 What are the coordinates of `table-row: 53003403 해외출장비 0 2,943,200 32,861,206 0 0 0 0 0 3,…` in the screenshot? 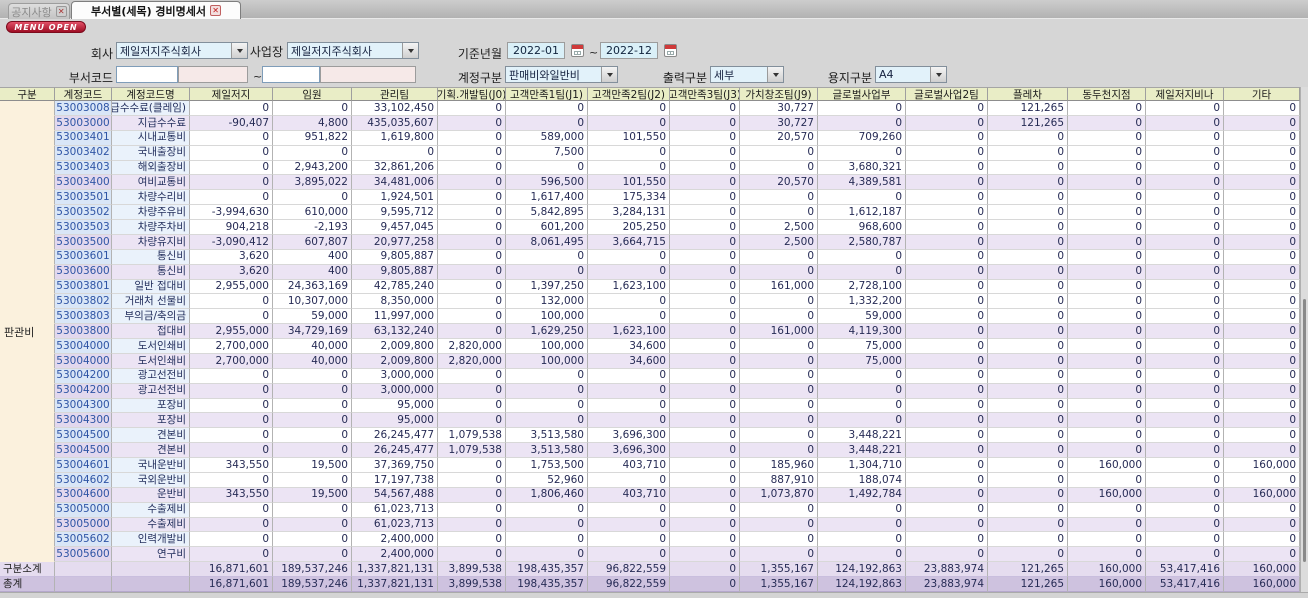 It's located at (650, 168).